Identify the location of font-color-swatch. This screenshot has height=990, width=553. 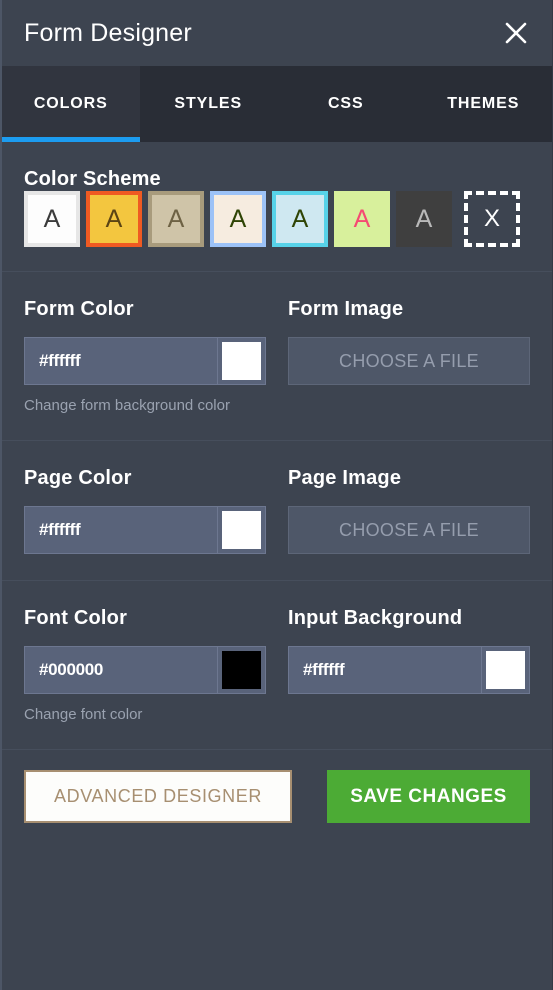
(242, 670).